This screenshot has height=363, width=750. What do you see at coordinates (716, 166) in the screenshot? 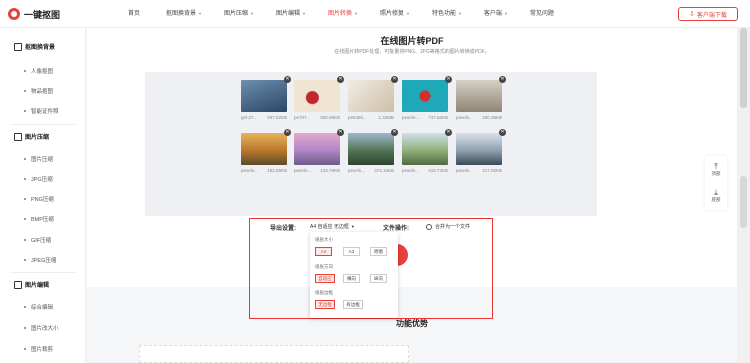
I see `to-top-icon: ⤒` at bounding box center [716, 166].